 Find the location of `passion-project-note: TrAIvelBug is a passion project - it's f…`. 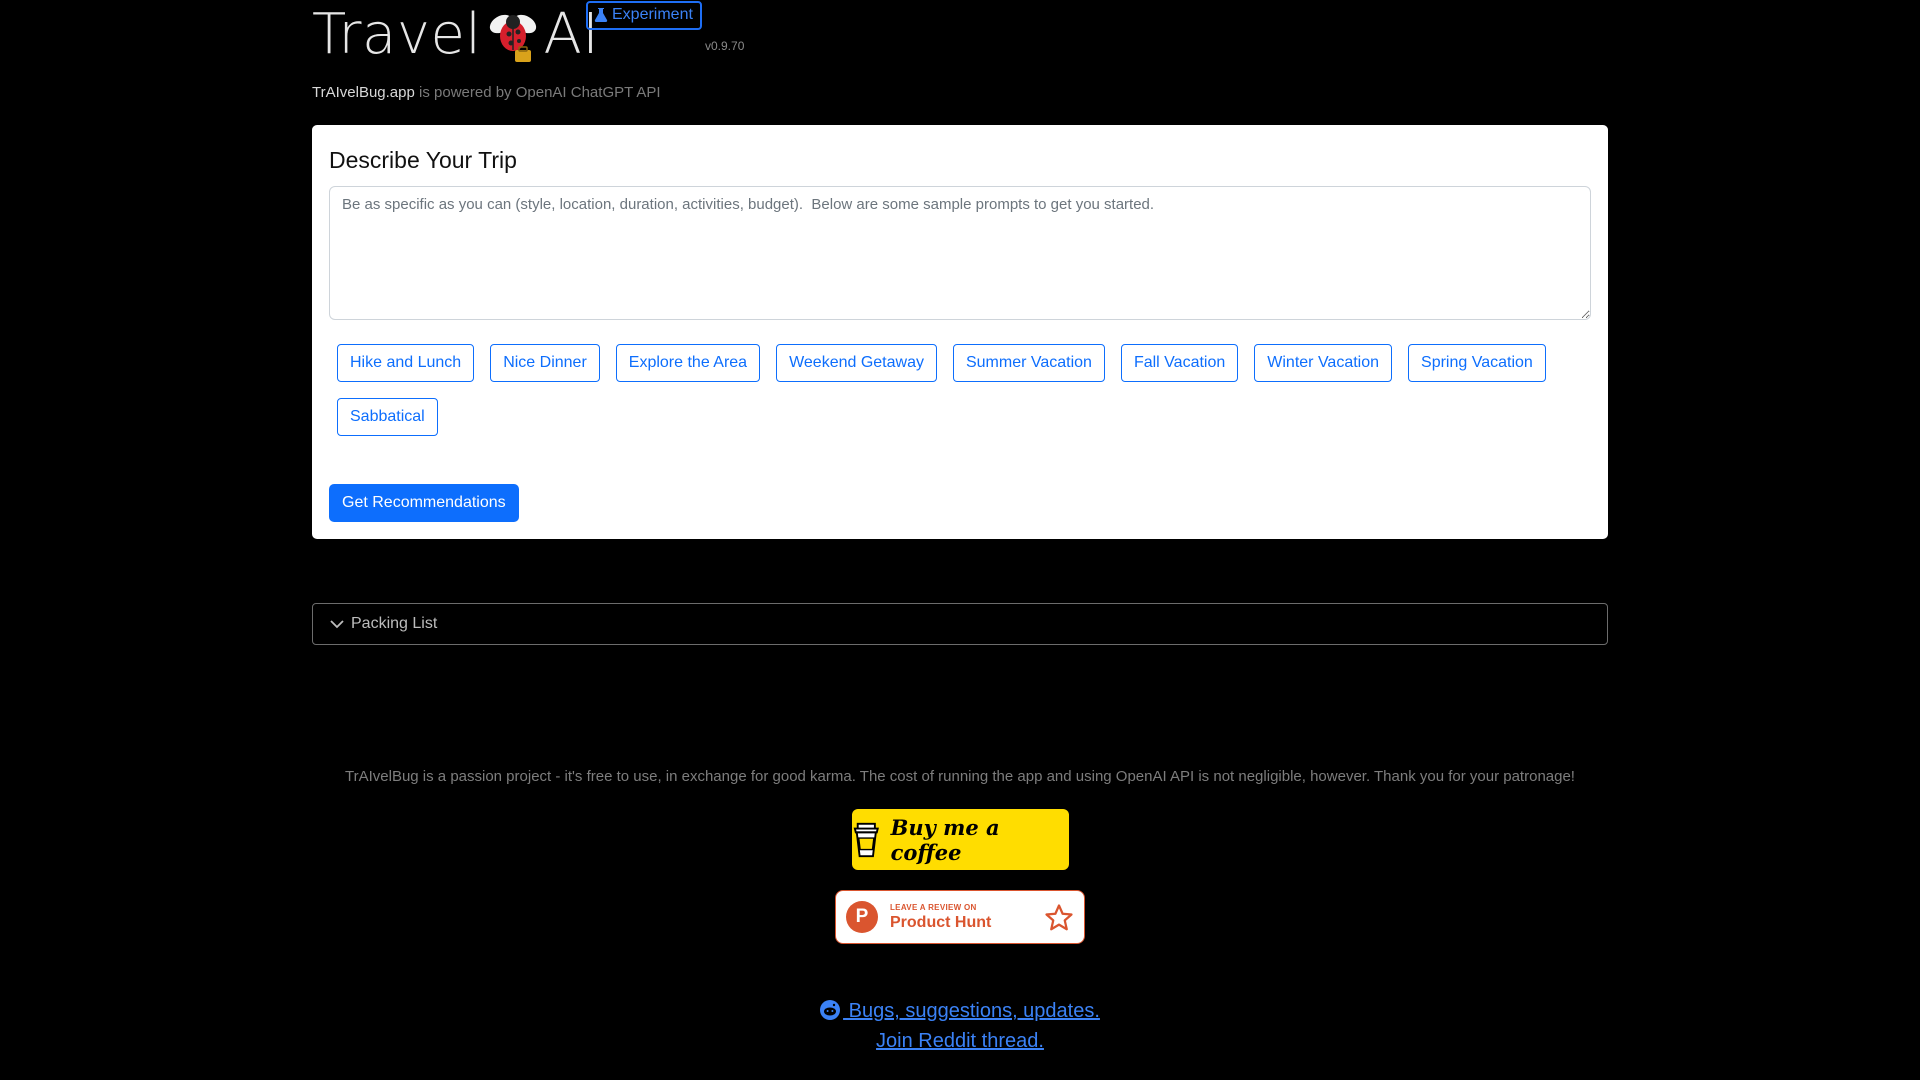

passion-project-note: TrAIvelBug is a passion project - it's f… is located at coordinates (960, 776).